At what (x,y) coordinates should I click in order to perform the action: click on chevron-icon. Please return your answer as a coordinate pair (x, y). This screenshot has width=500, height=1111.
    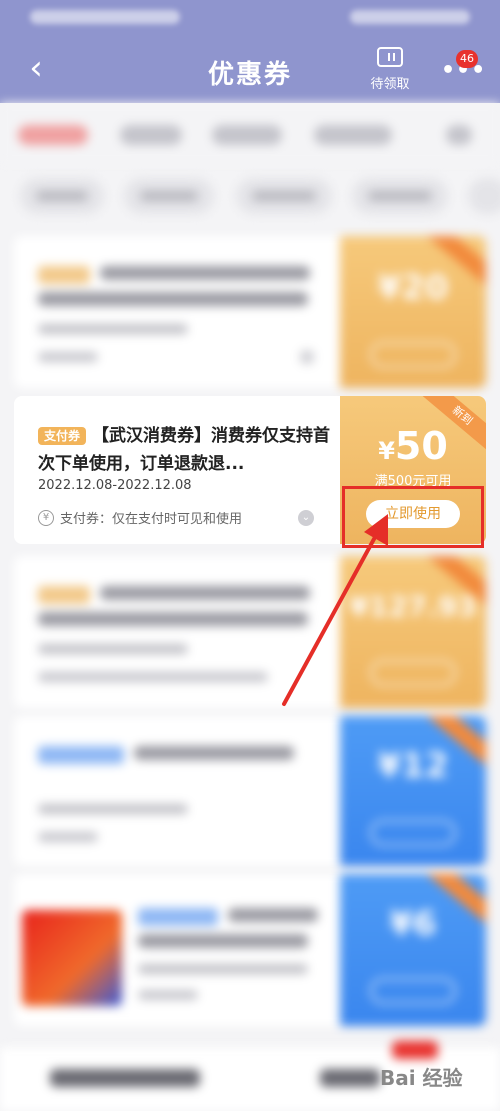
    Looking at the image, I should click on (307, 357).